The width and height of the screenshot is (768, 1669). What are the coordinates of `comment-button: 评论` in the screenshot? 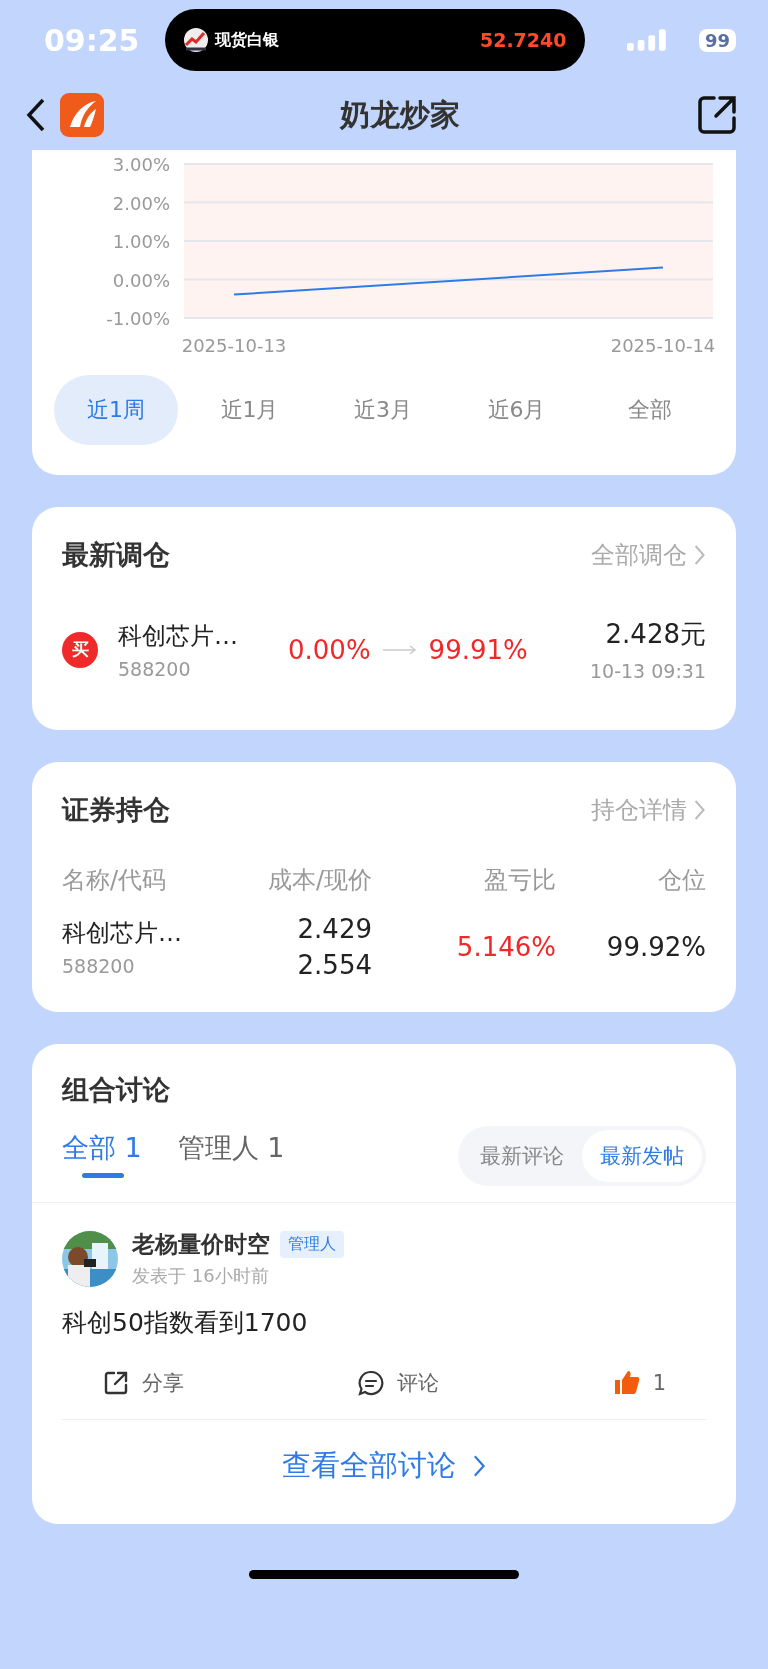 It's located at (398, 1383).